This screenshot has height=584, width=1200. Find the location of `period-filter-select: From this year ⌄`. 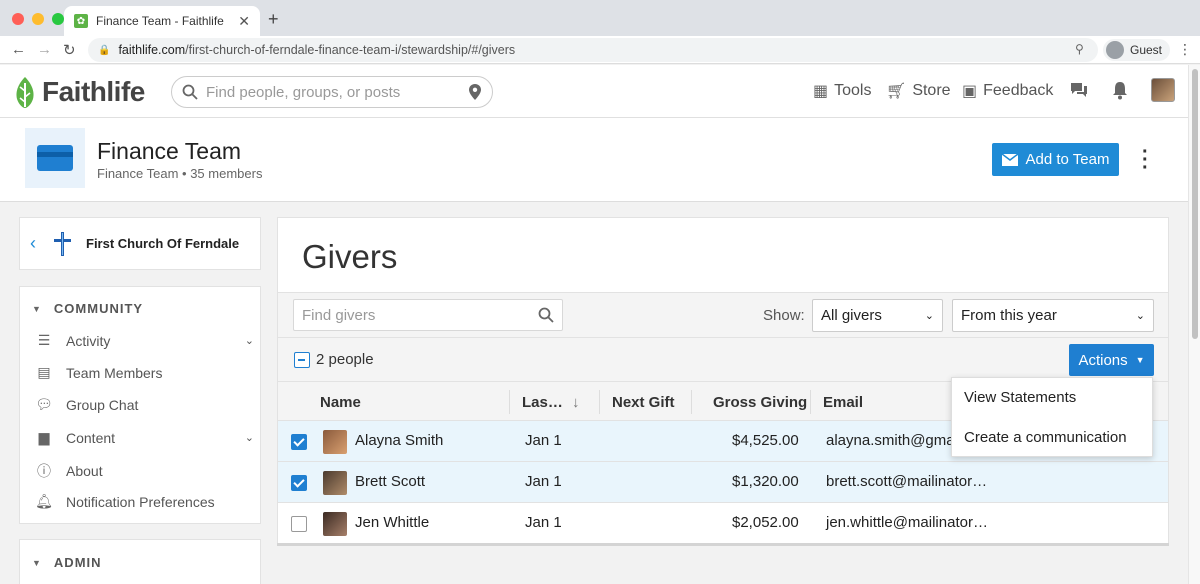

period-filter-select: From this year ⌄ is located at coordinates (1053, 315).